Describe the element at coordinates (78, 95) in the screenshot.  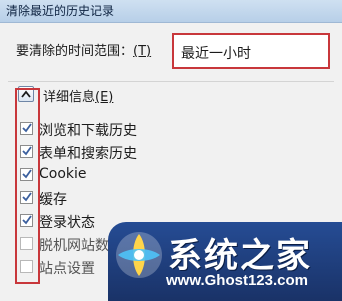
I see `details-label: 详细信息(E)` at that location.